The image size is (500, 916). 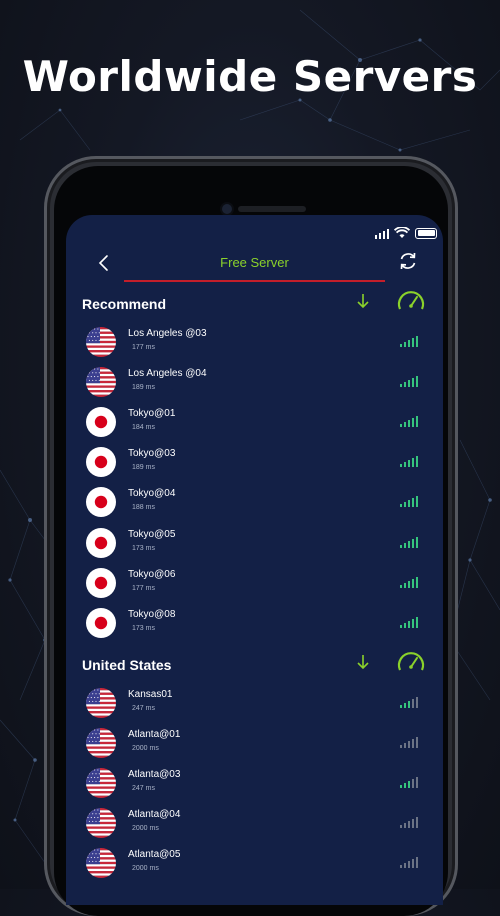 I want to click on server-name: Tokyo@04, so click(x=152, y=494).